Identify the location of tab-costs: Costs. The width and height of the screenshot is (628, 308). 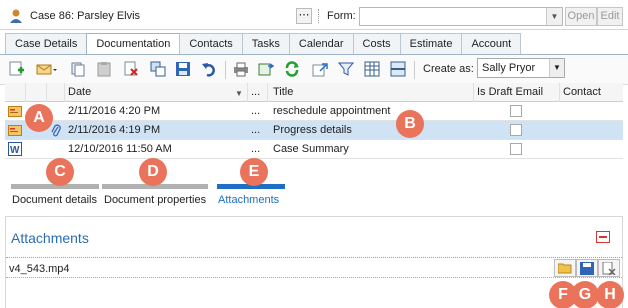
(376, 43).